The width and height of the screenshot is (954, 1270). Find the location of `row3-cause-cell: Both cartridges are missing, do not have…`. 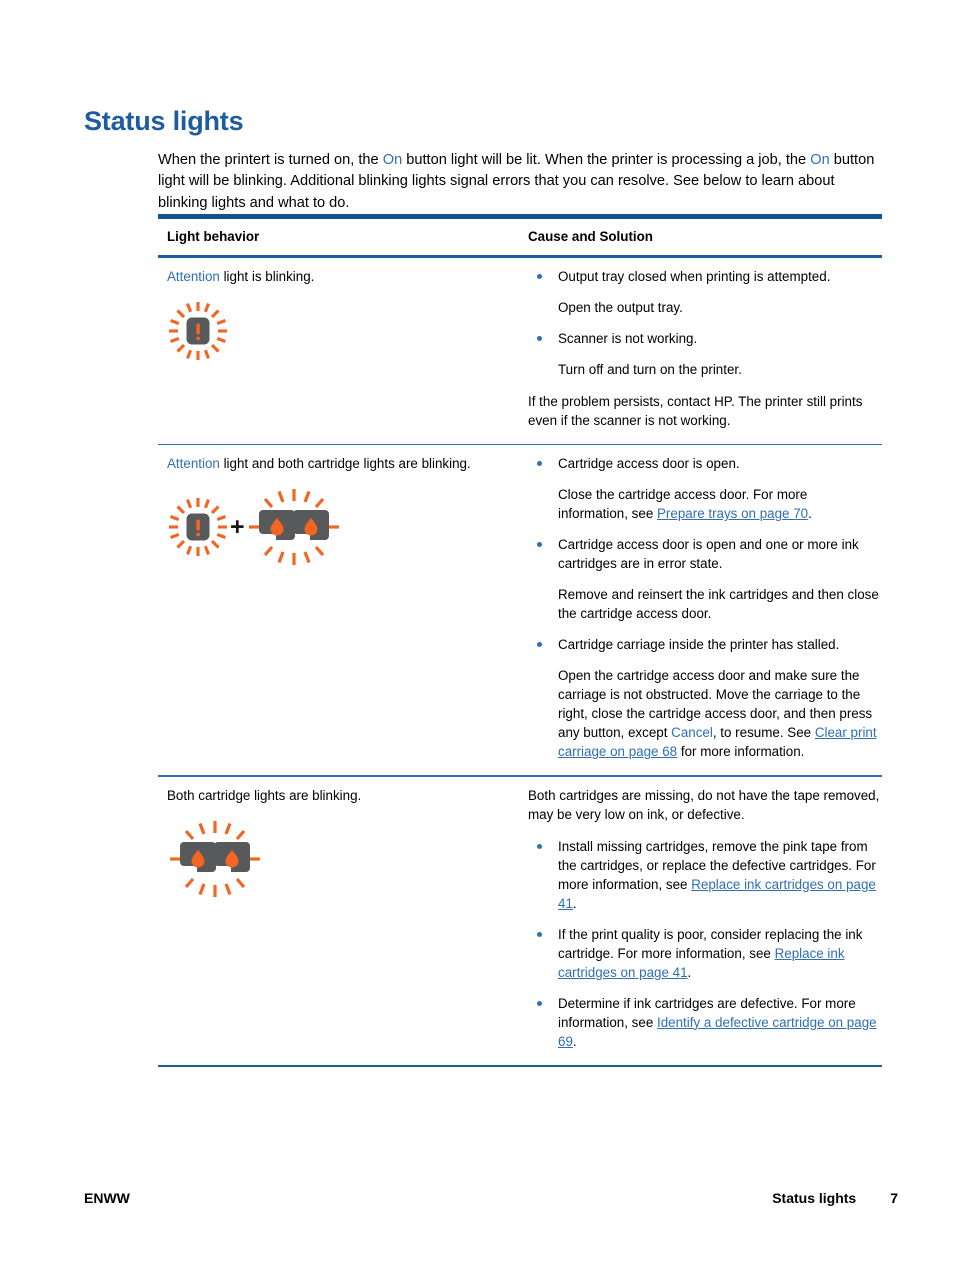

row3-cause-cell: Both cartridges are missing, do not have… is located at coordinates (703, 921).